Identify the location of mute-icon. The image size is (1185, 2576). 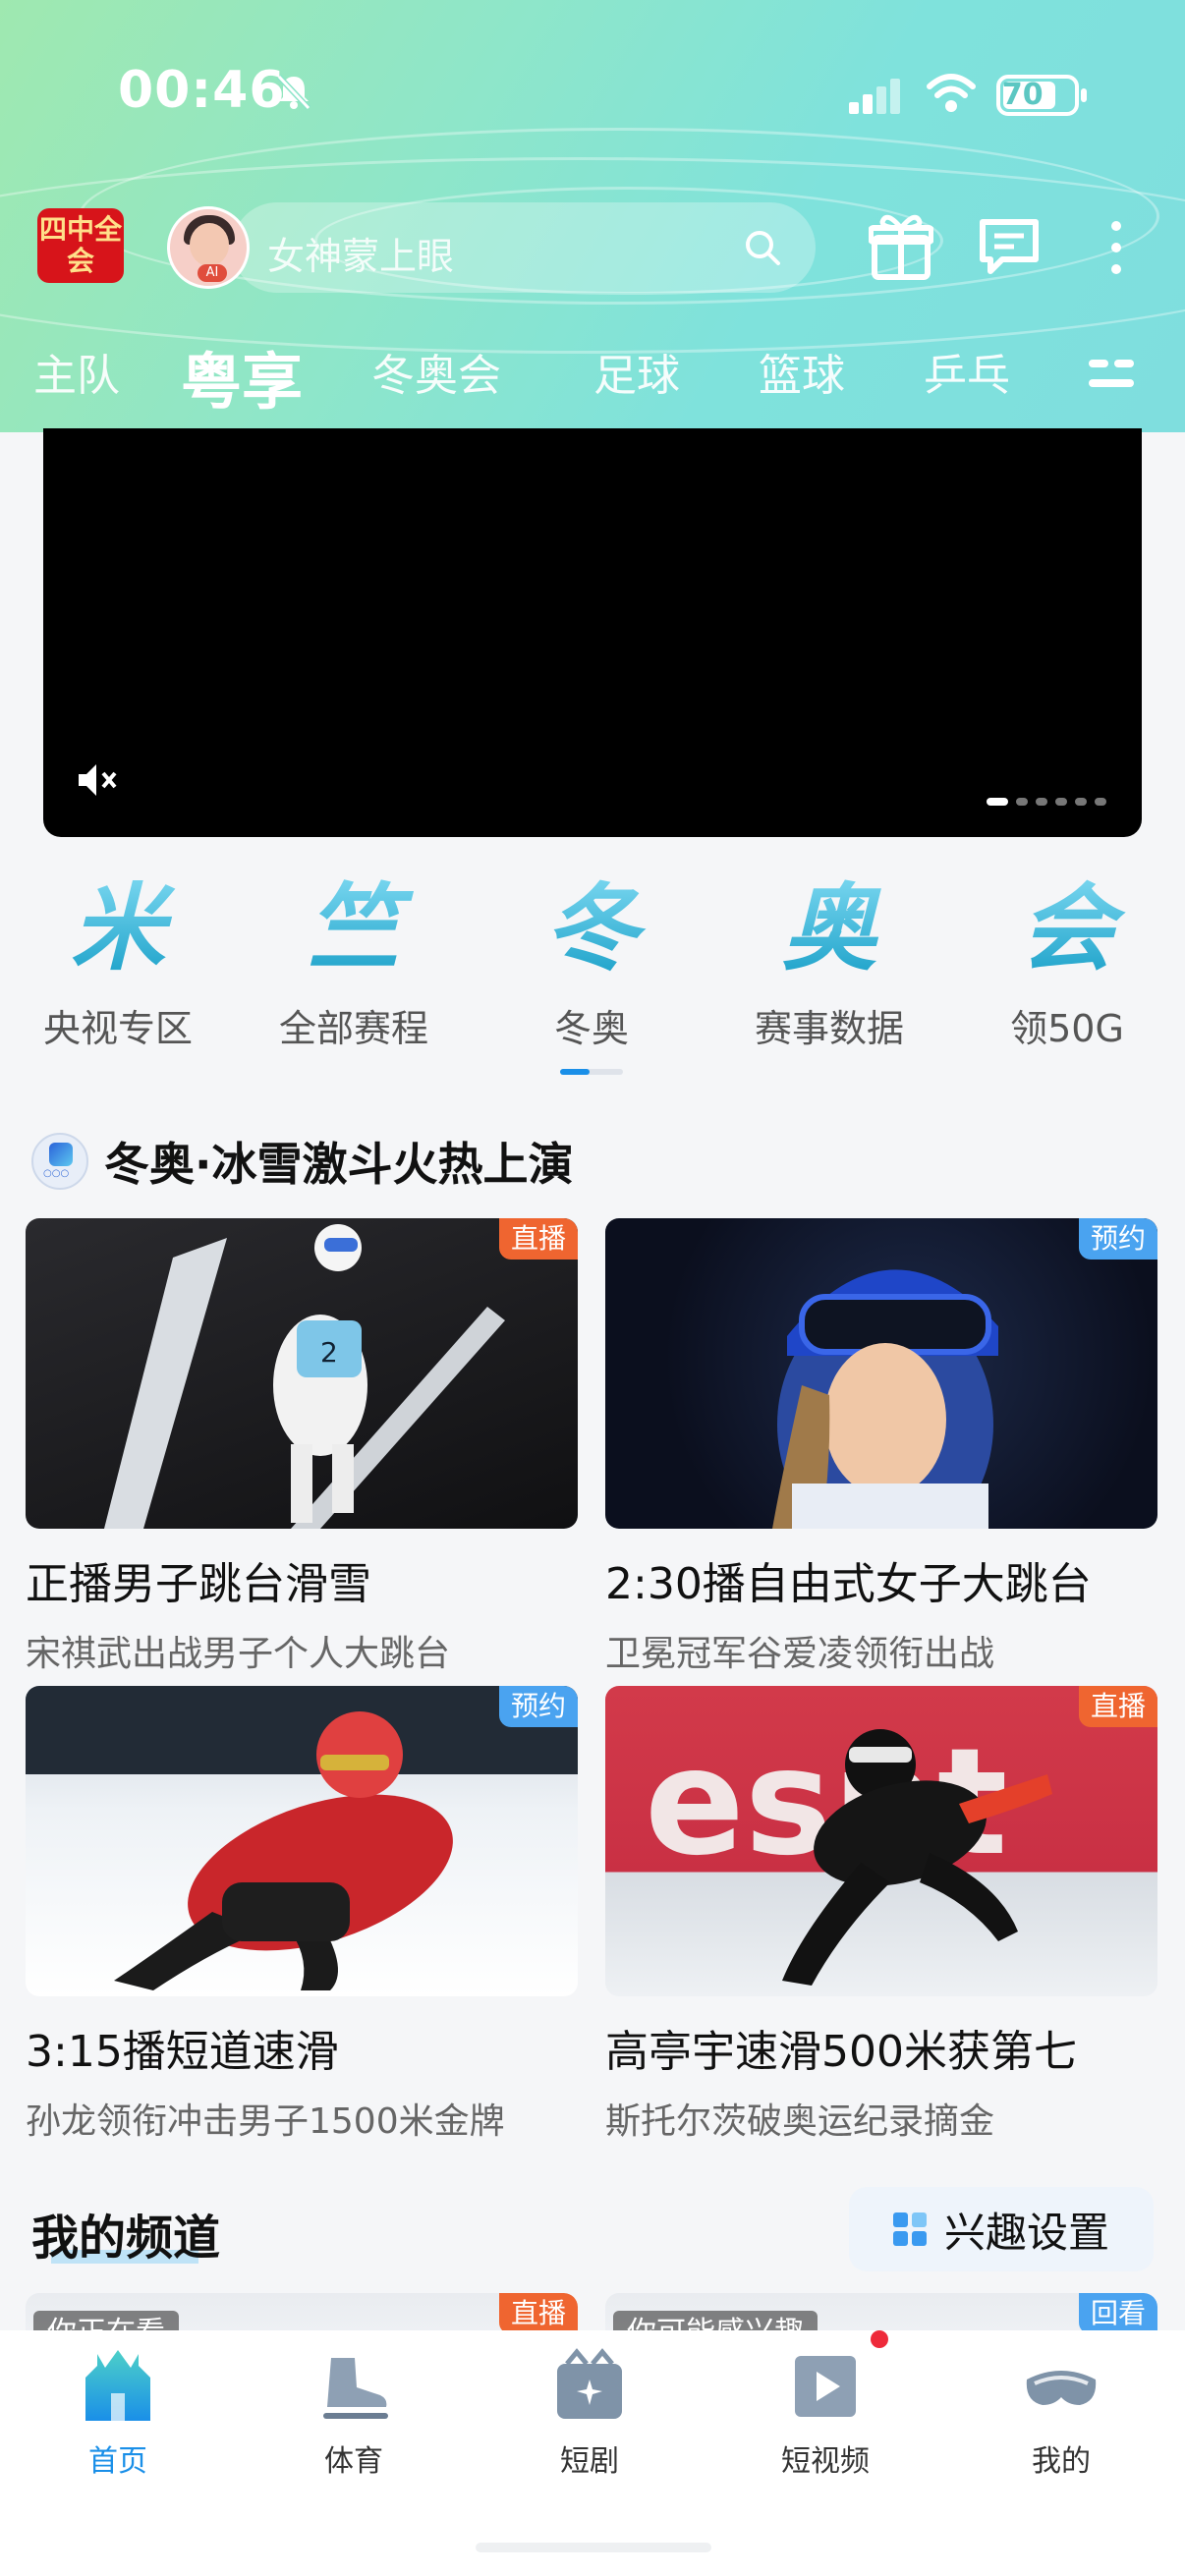
(99, 780).